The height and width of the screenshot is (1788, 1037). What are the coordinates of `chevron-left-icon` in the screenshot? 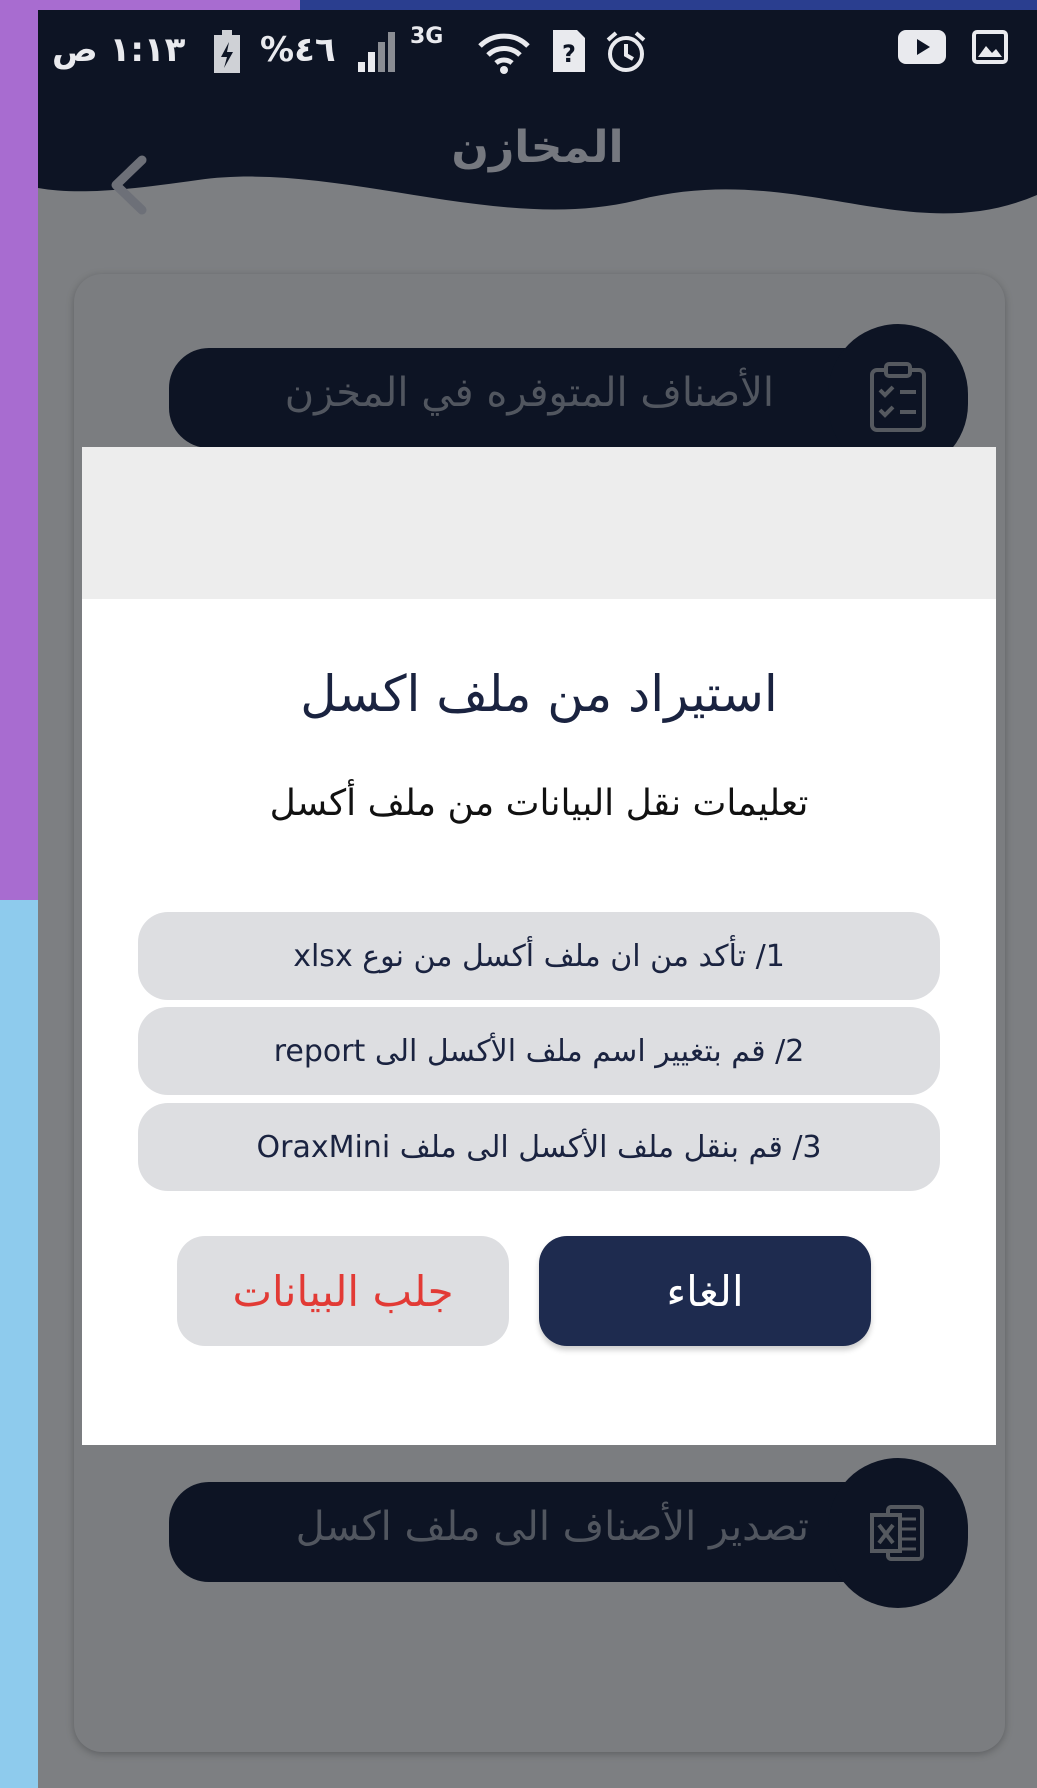 It's located at (129, 185).